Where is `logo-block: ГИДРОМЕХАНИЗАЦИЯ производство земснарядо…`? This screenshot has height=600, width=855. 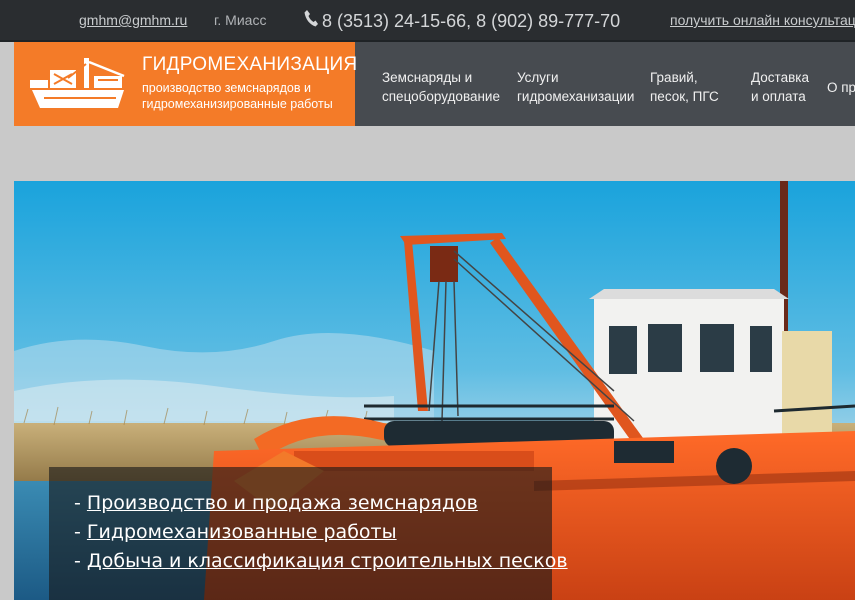 logo-block: ГИДРОМЕХАНИЗАЦИЯ производство земснарядо… is located at coordinates (186, 84).